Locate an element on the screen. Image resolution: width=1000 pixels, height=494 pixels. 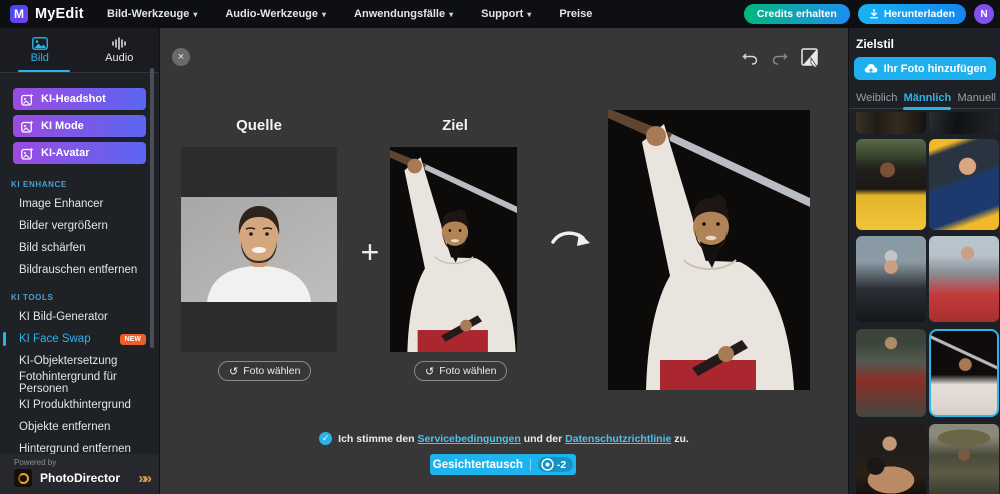
audio-waveform-icon is located at coordinates (119, 43).